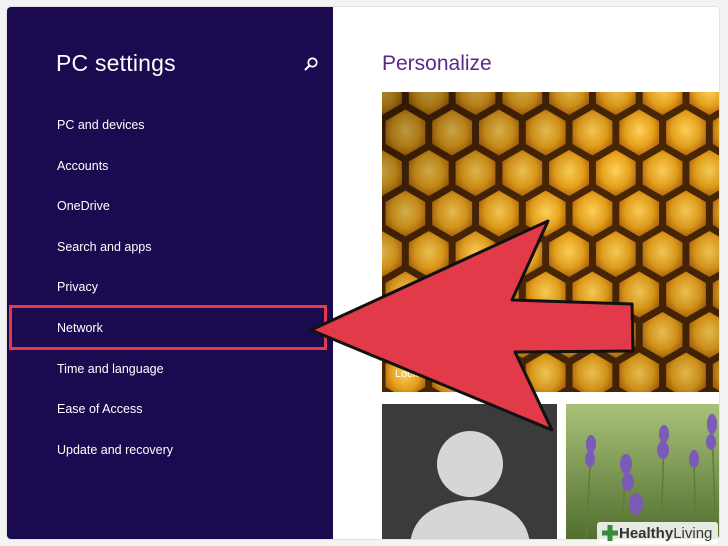 This screenshot has width=728, height=546. What do you see at coordinates (116, 63) in the screenshot?
I see `sidebar-title: PC settings` at bounding box center [116, 63].